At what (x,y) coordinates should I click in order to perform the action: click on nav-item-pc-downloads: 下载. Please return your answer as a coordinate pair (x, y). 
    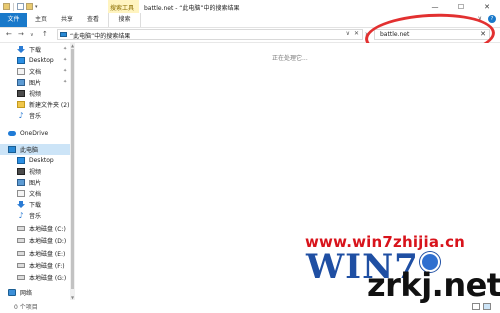
    Looking at the image, I should click on (35, 204).